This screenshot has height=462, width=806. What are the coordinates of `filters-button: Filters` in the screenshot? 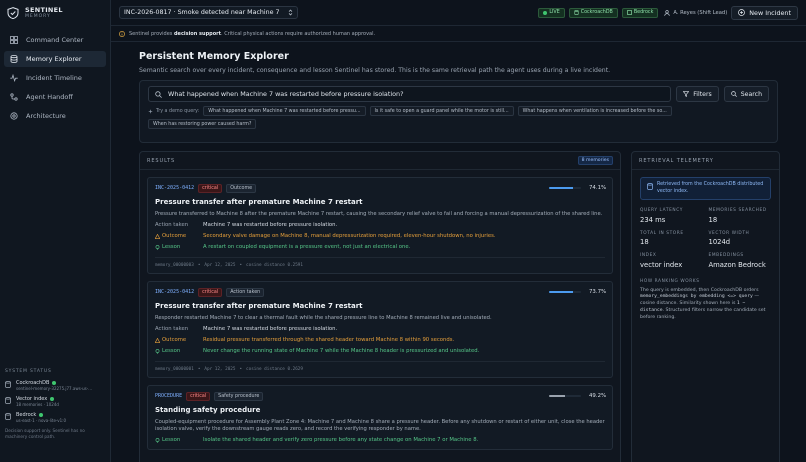 It's located at (697, 94).